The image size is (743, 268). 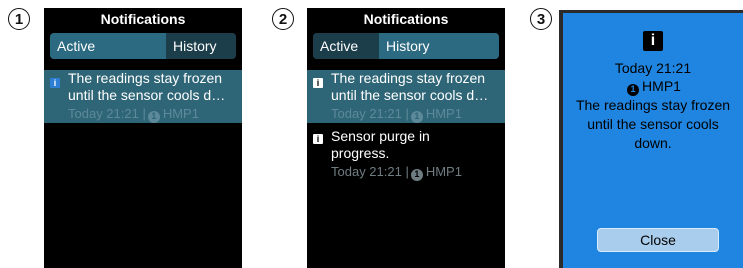 I want to click on dialog-device: 1 HMP1, so click(x=653, y=87).